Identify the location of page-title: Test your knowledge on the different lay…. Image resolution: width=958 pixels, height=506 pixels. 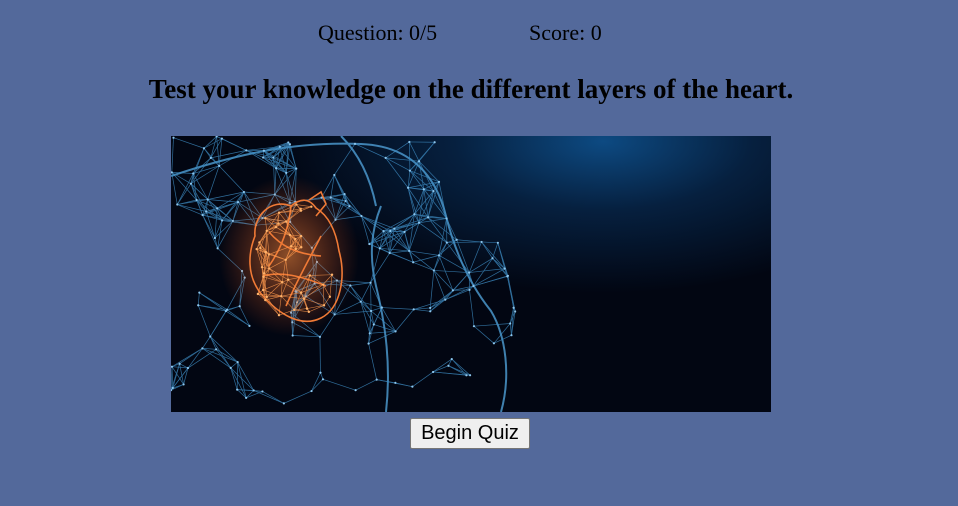
(471, 89).